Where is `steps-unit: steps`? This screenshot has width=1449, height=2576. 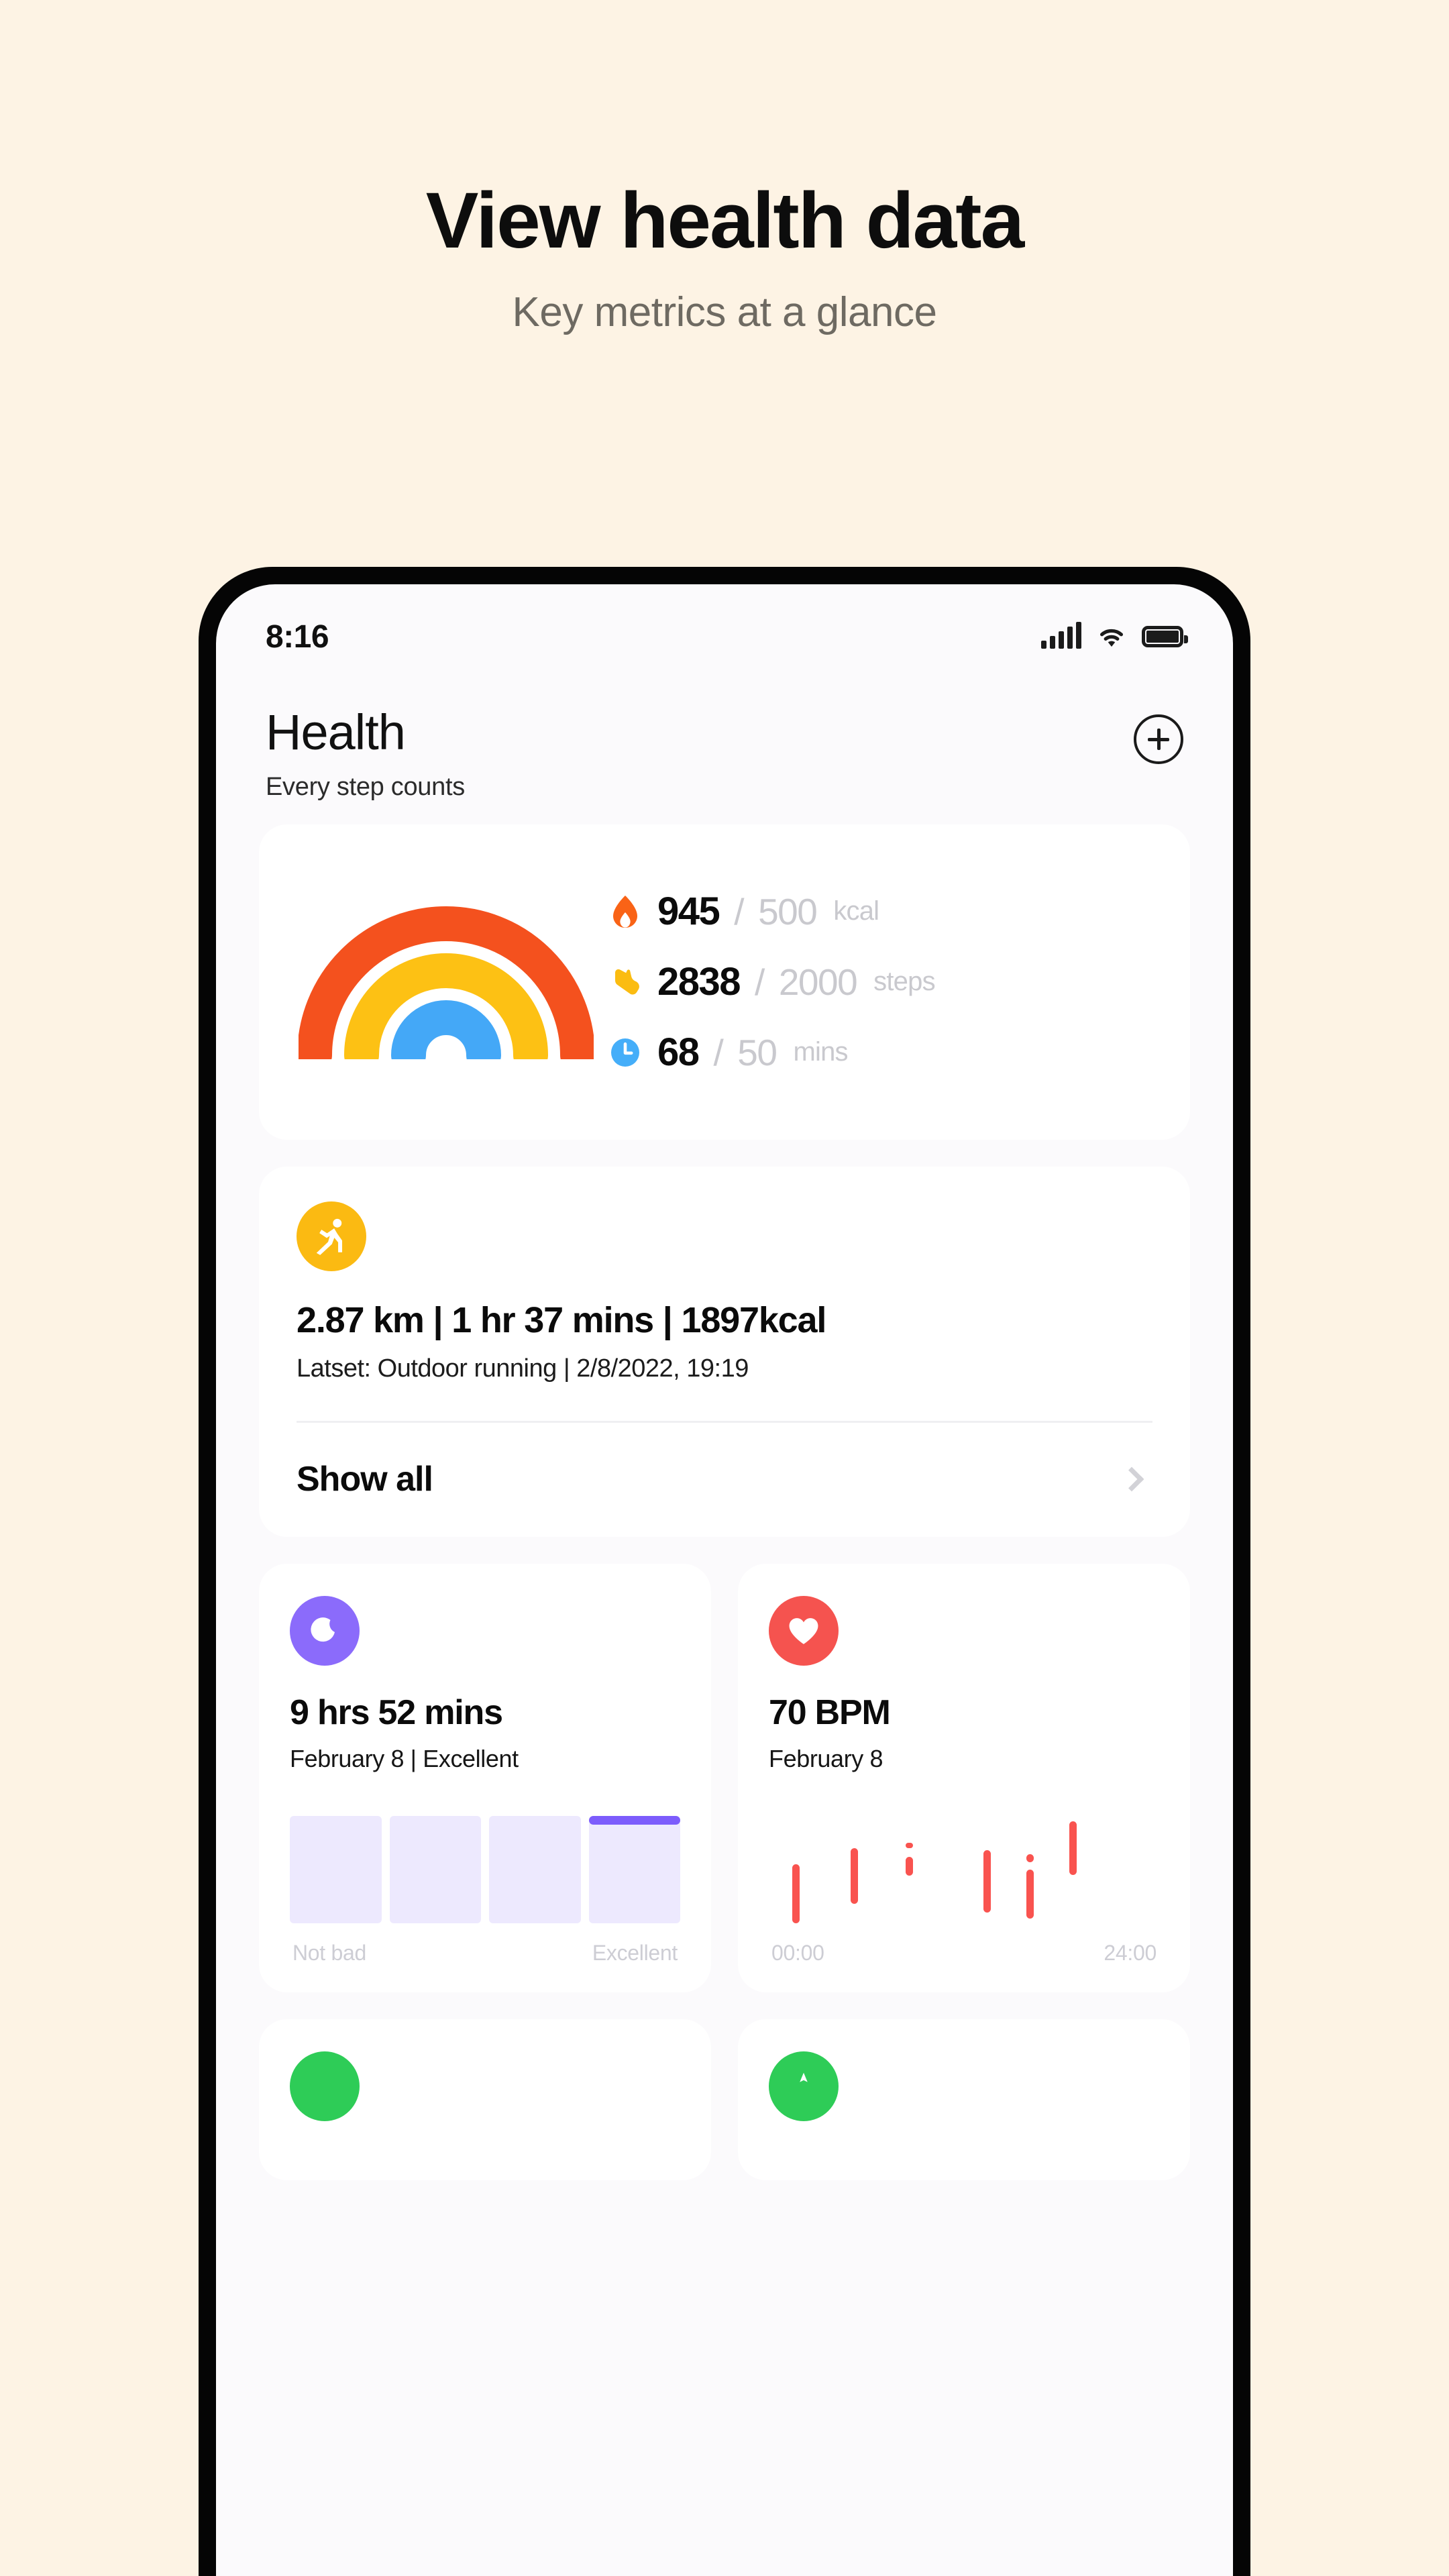
steps-unit: steps is located at coordinates (904, 982).